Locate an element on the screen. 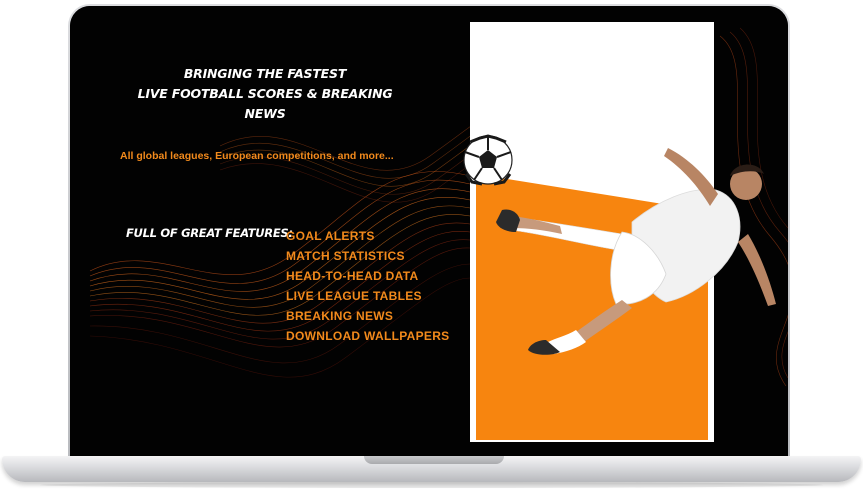  features-label: Full of great features: is located at coordinates (209, 233).